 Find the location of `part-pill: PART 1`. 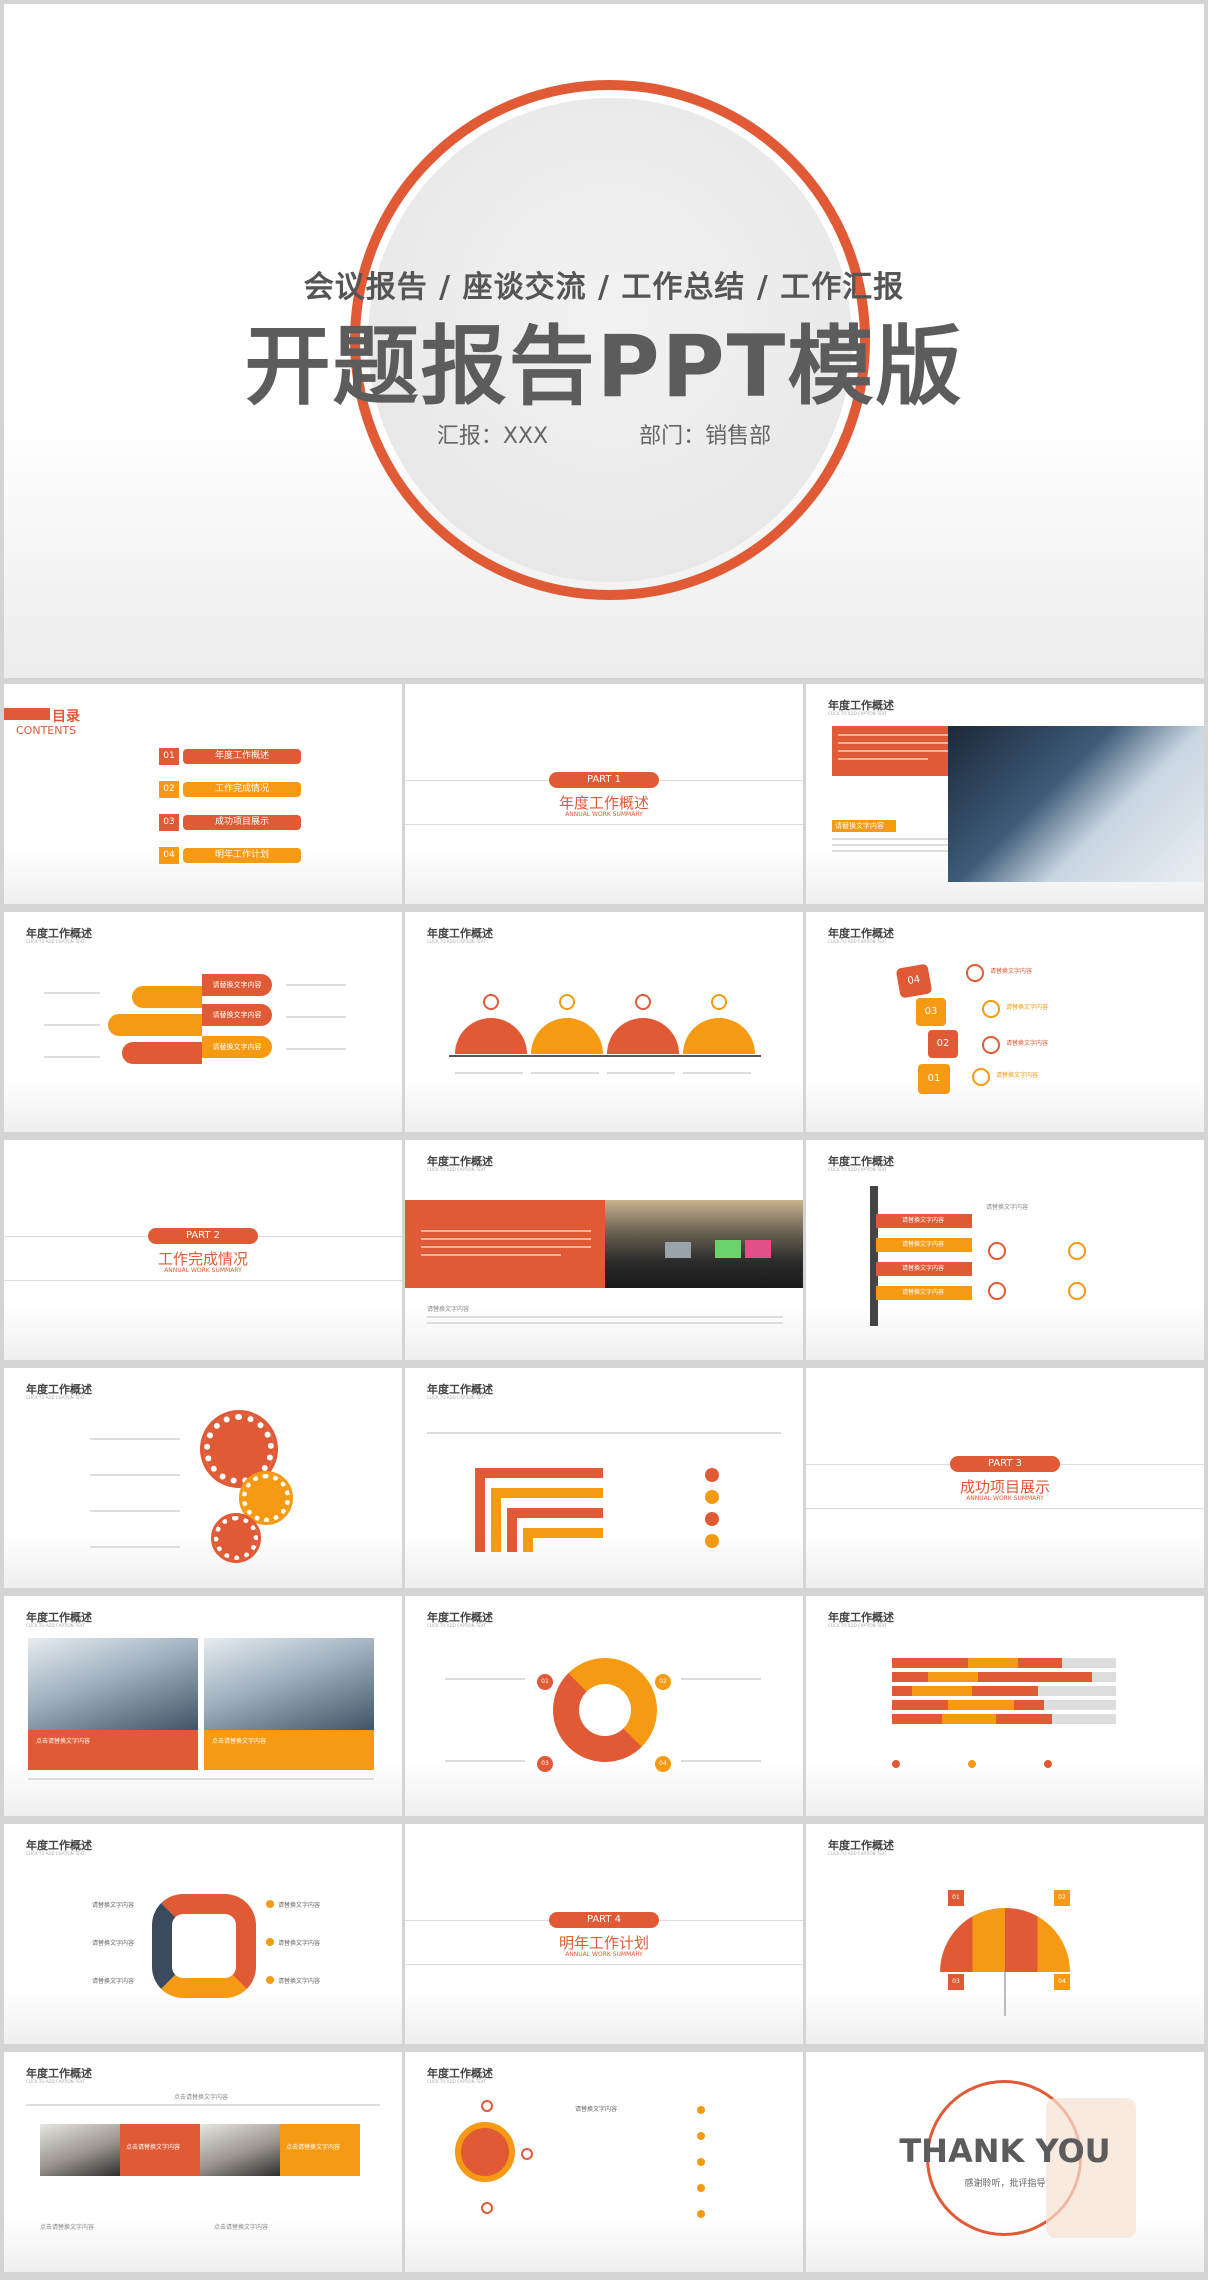

part-pill: PART 1 is located at coordinates (604, 780).